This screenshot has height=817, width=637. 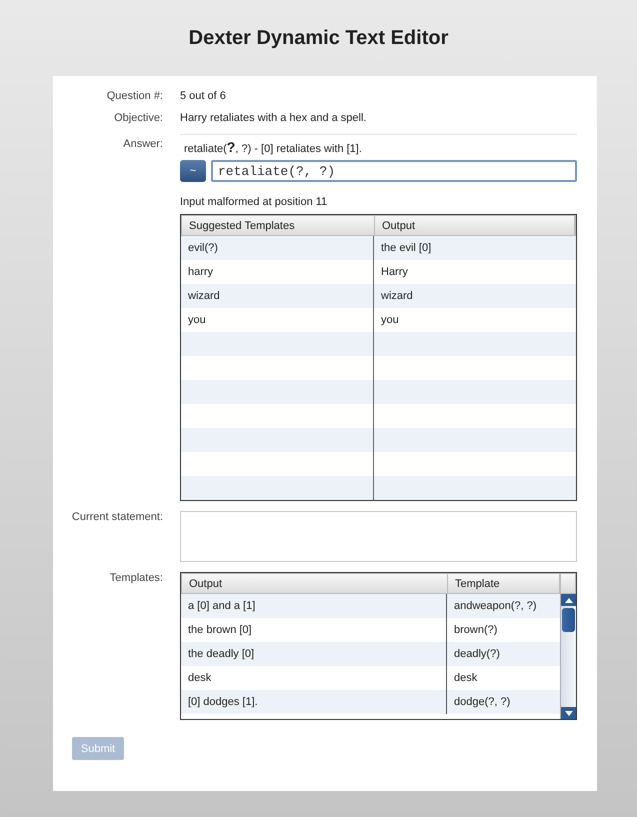 I want to click on scroll-thumb, so click(x=568, y=620).